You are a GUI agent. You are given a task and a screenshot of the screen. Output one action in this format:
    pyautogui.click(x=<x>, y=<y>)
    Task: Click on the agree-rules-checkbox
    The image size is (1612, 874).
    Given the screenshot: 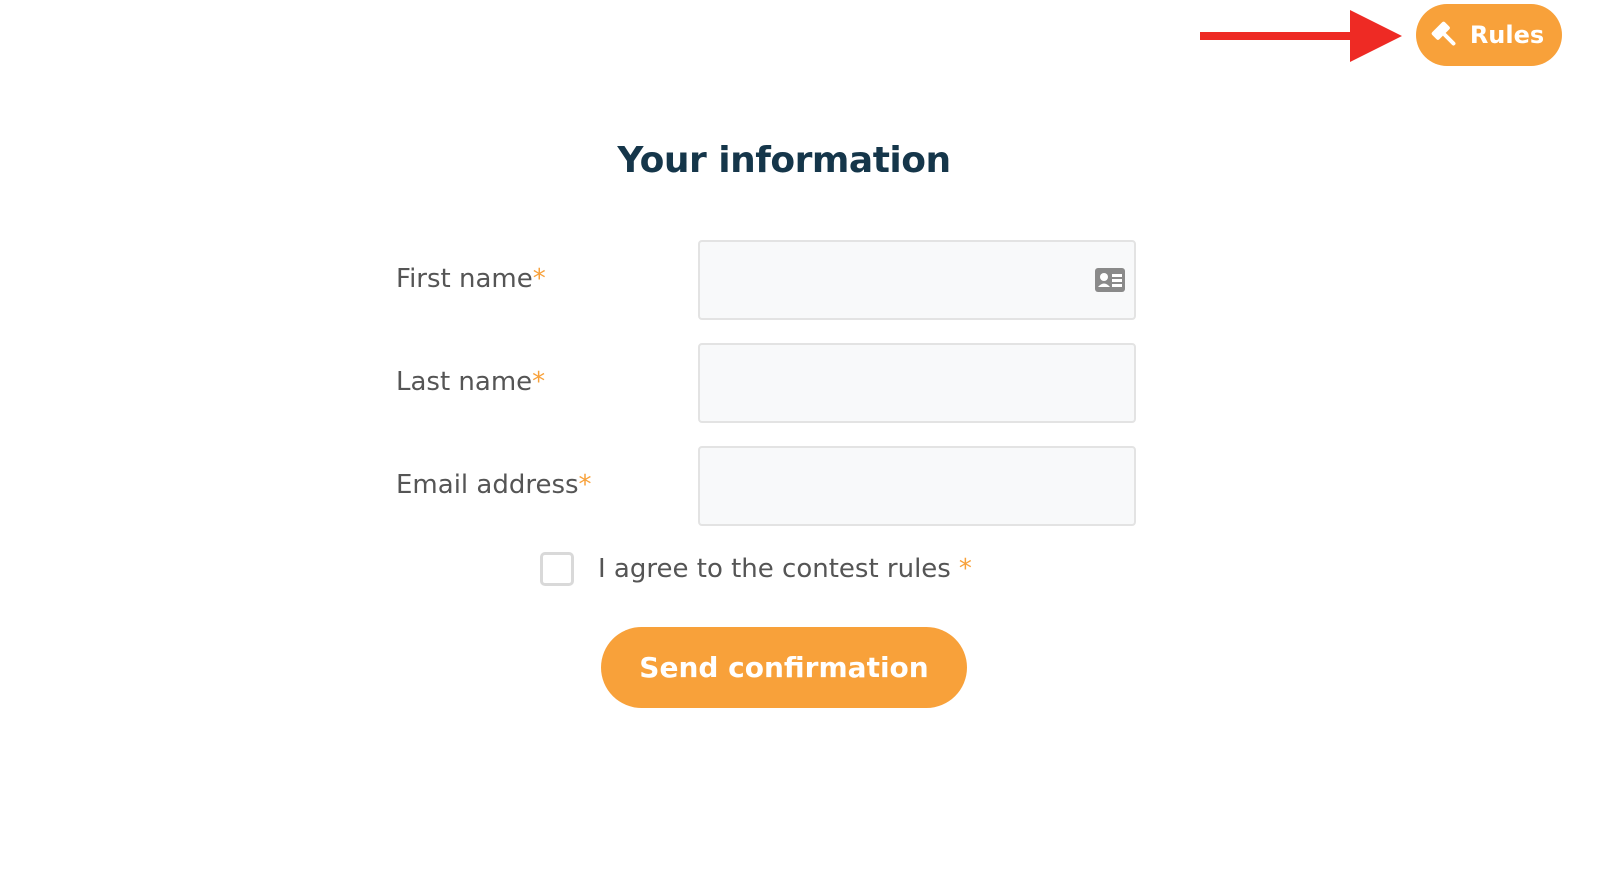 What is the action you would take?
    pyautogui.click(x=557, y=569)
    